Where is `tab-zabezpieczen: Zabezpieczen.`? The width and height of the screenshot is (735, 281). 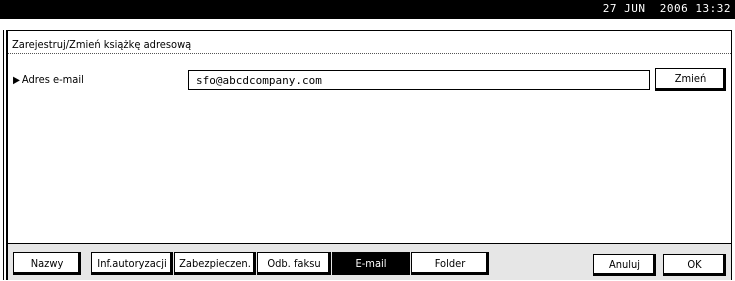
tab-zabezpieczen: Zabezpieczen. is located at coordinates (215, 263).